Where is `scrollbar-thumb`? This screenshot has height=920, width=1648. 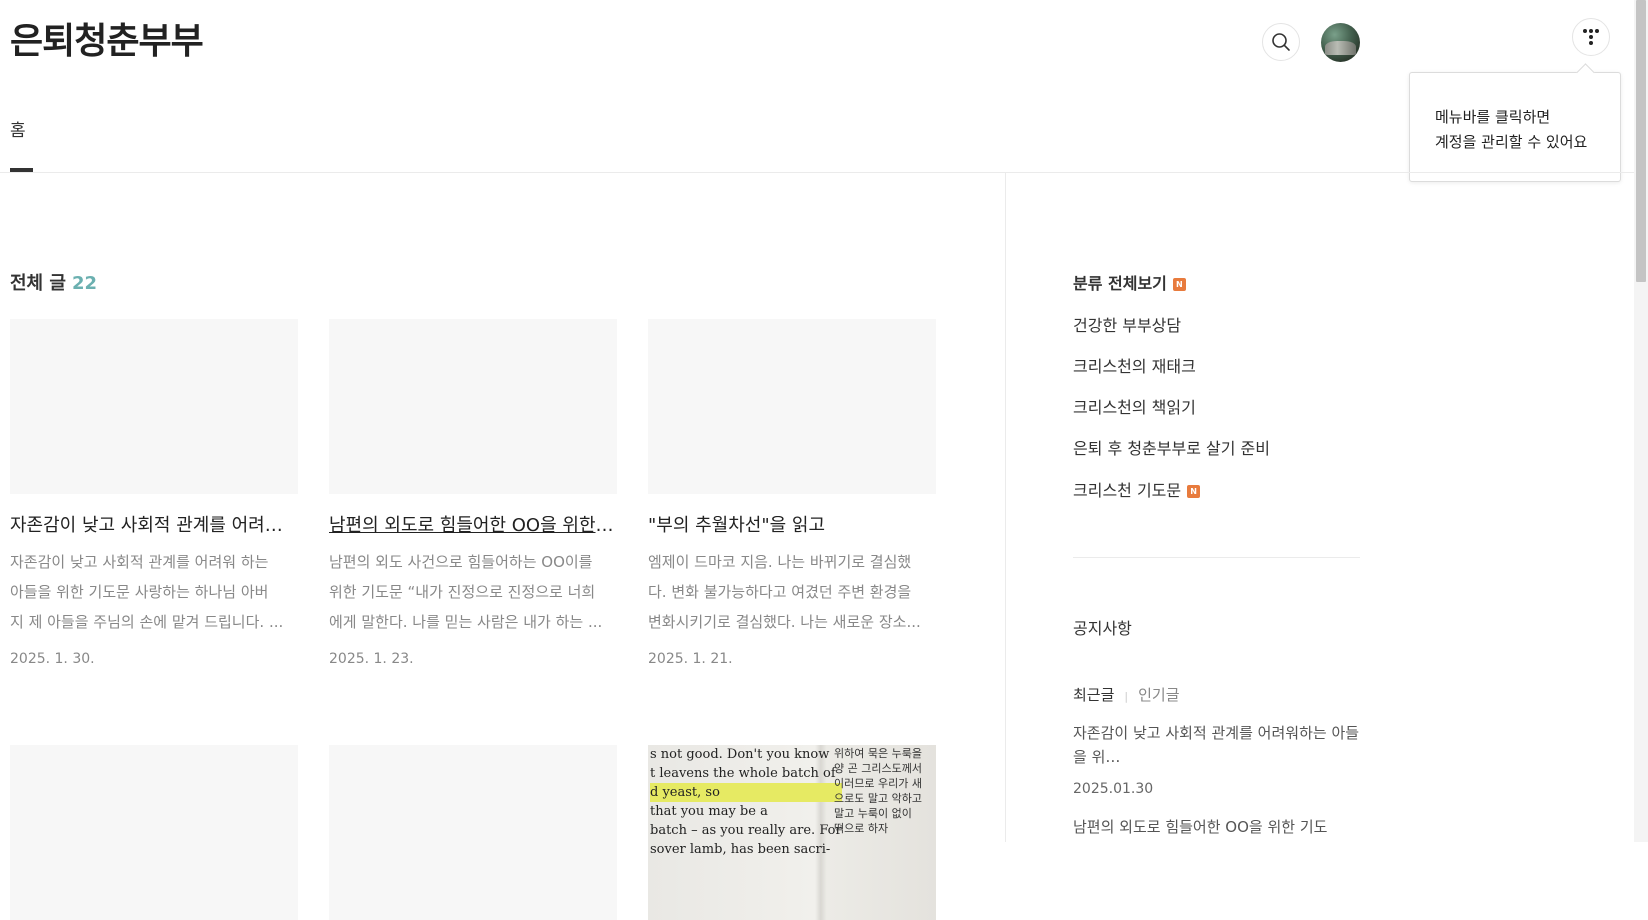
scrollbar-thumb is located at coordinates (1641, 141).